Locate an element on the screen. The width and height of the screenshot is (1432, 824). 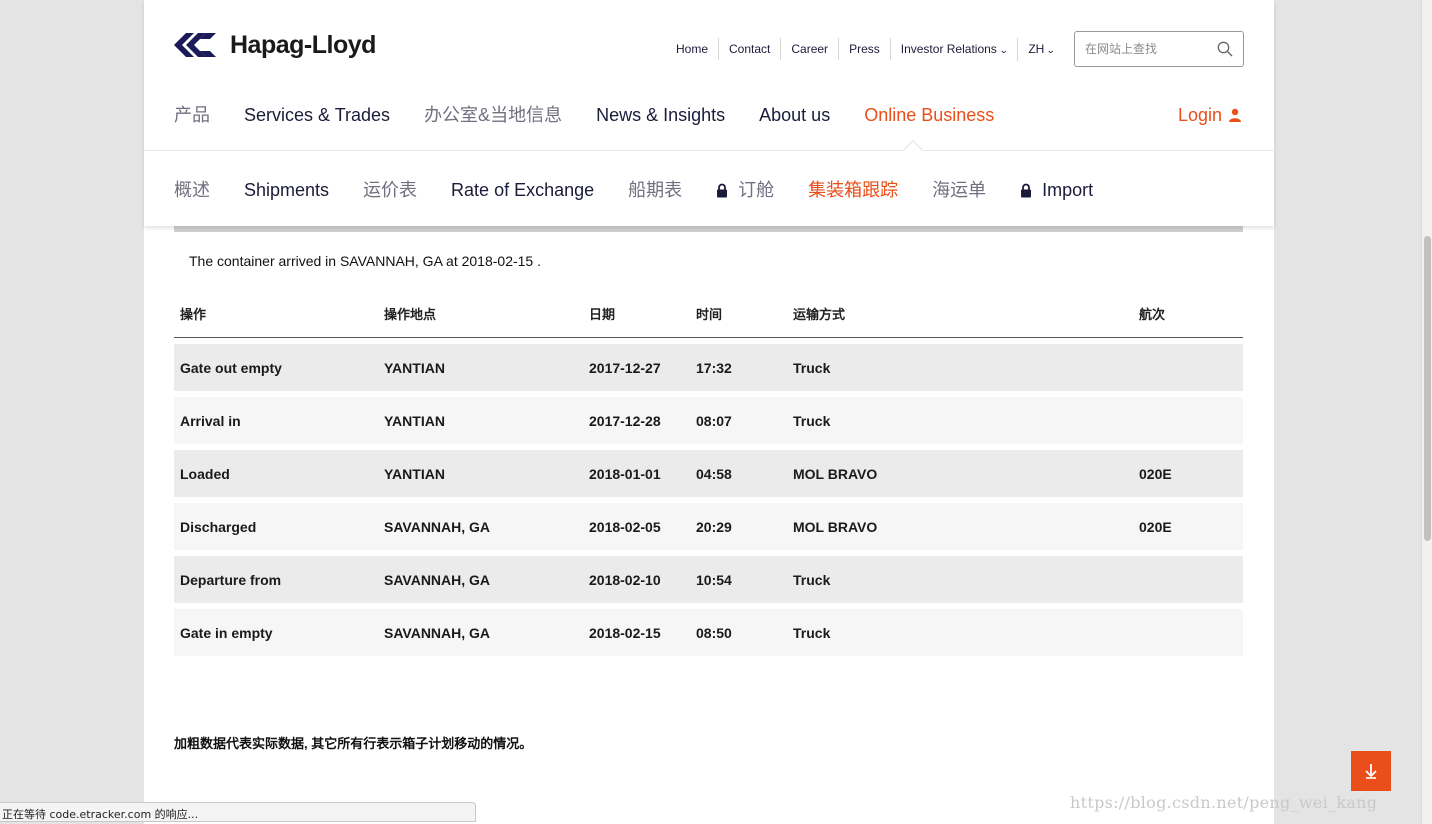
table-row: Arrival in YANTIAN 2017-12-28 08:07 Truck is located at coordinates (708, 420).